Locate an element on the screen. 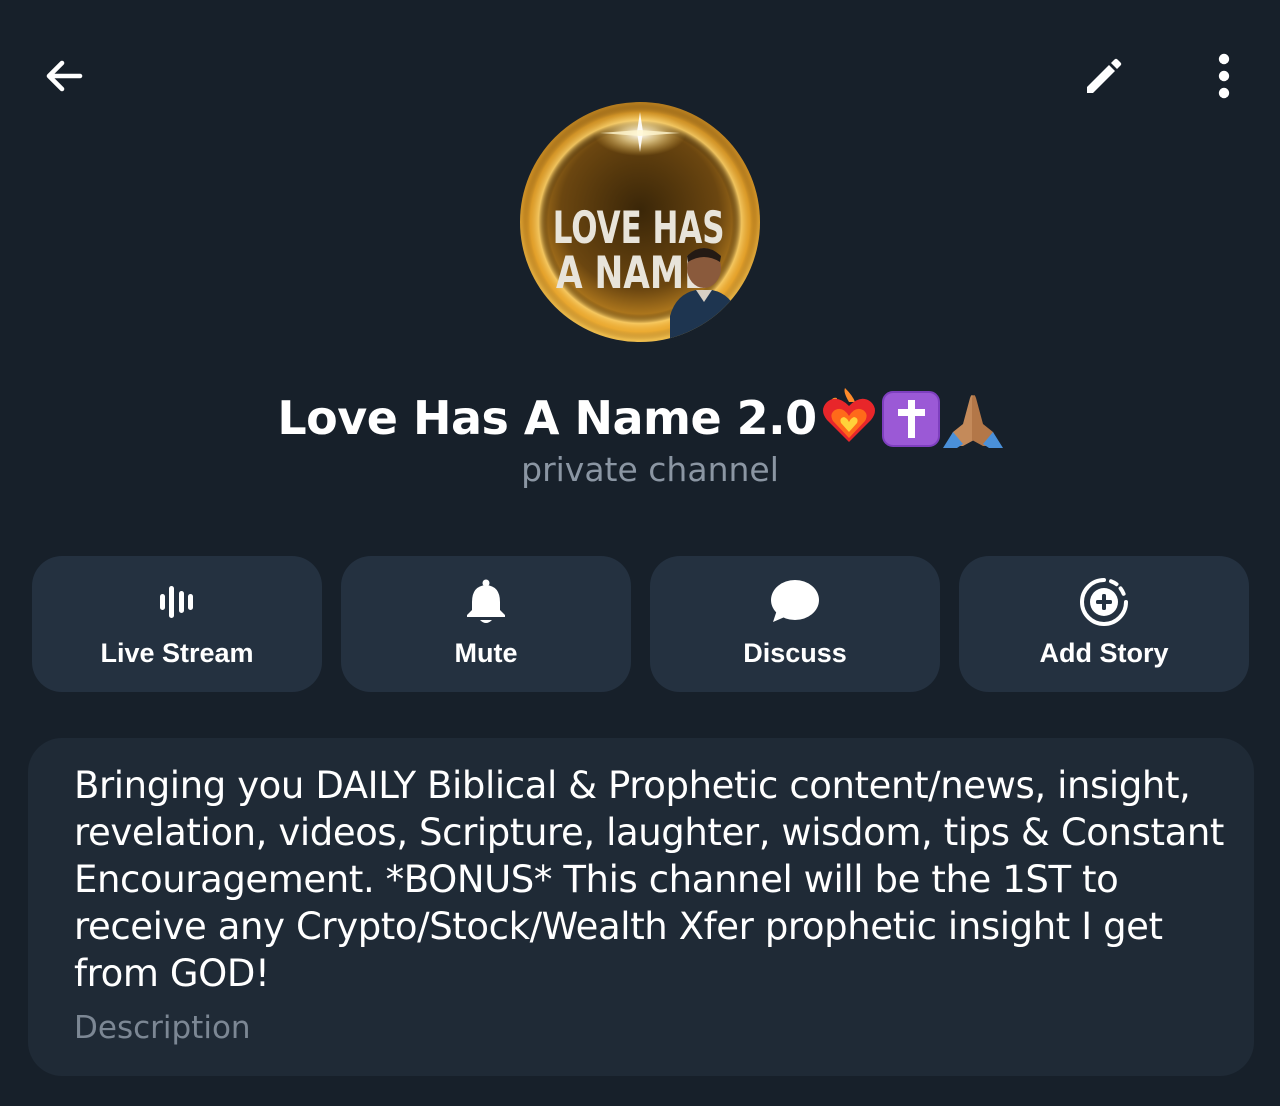 This screenshot has height=1106, width=1280. arrow-left-icon is located at coordinates (64, 76).